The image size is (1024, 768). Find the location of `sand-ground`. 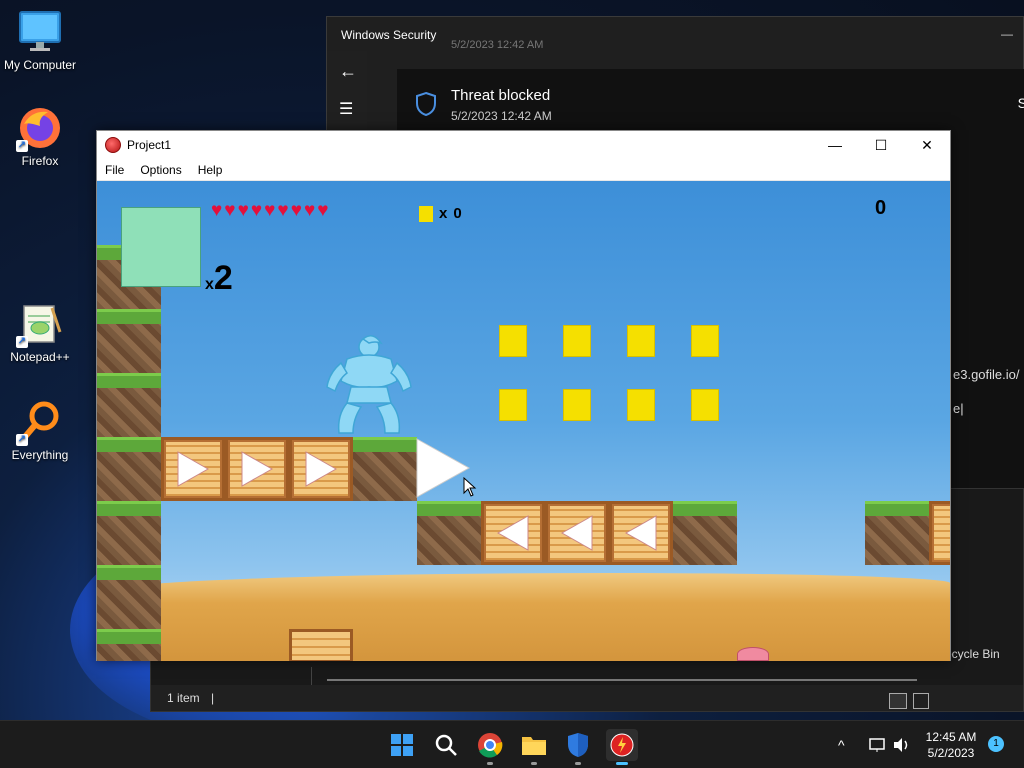

sand-ground is located at coordinates (523, 617).